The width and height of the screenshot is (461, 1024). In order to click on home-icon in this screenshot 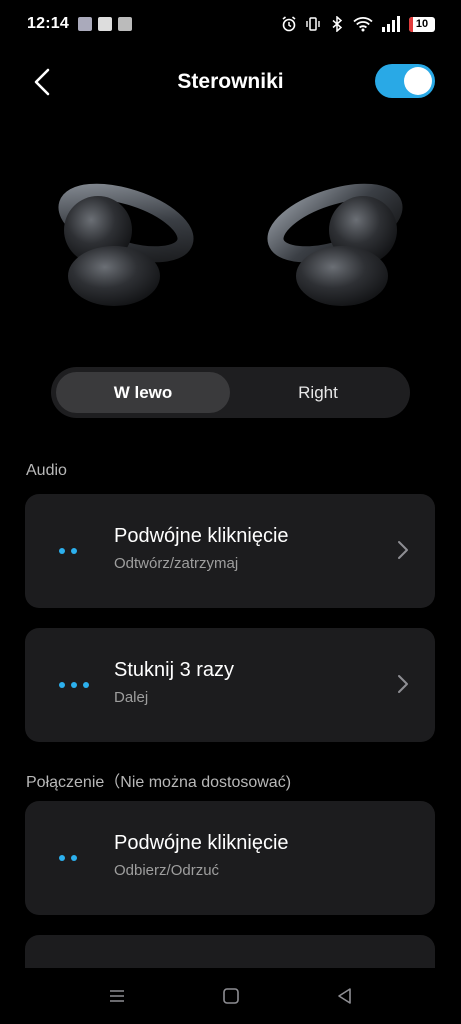, I will do `click(231, 996)`.